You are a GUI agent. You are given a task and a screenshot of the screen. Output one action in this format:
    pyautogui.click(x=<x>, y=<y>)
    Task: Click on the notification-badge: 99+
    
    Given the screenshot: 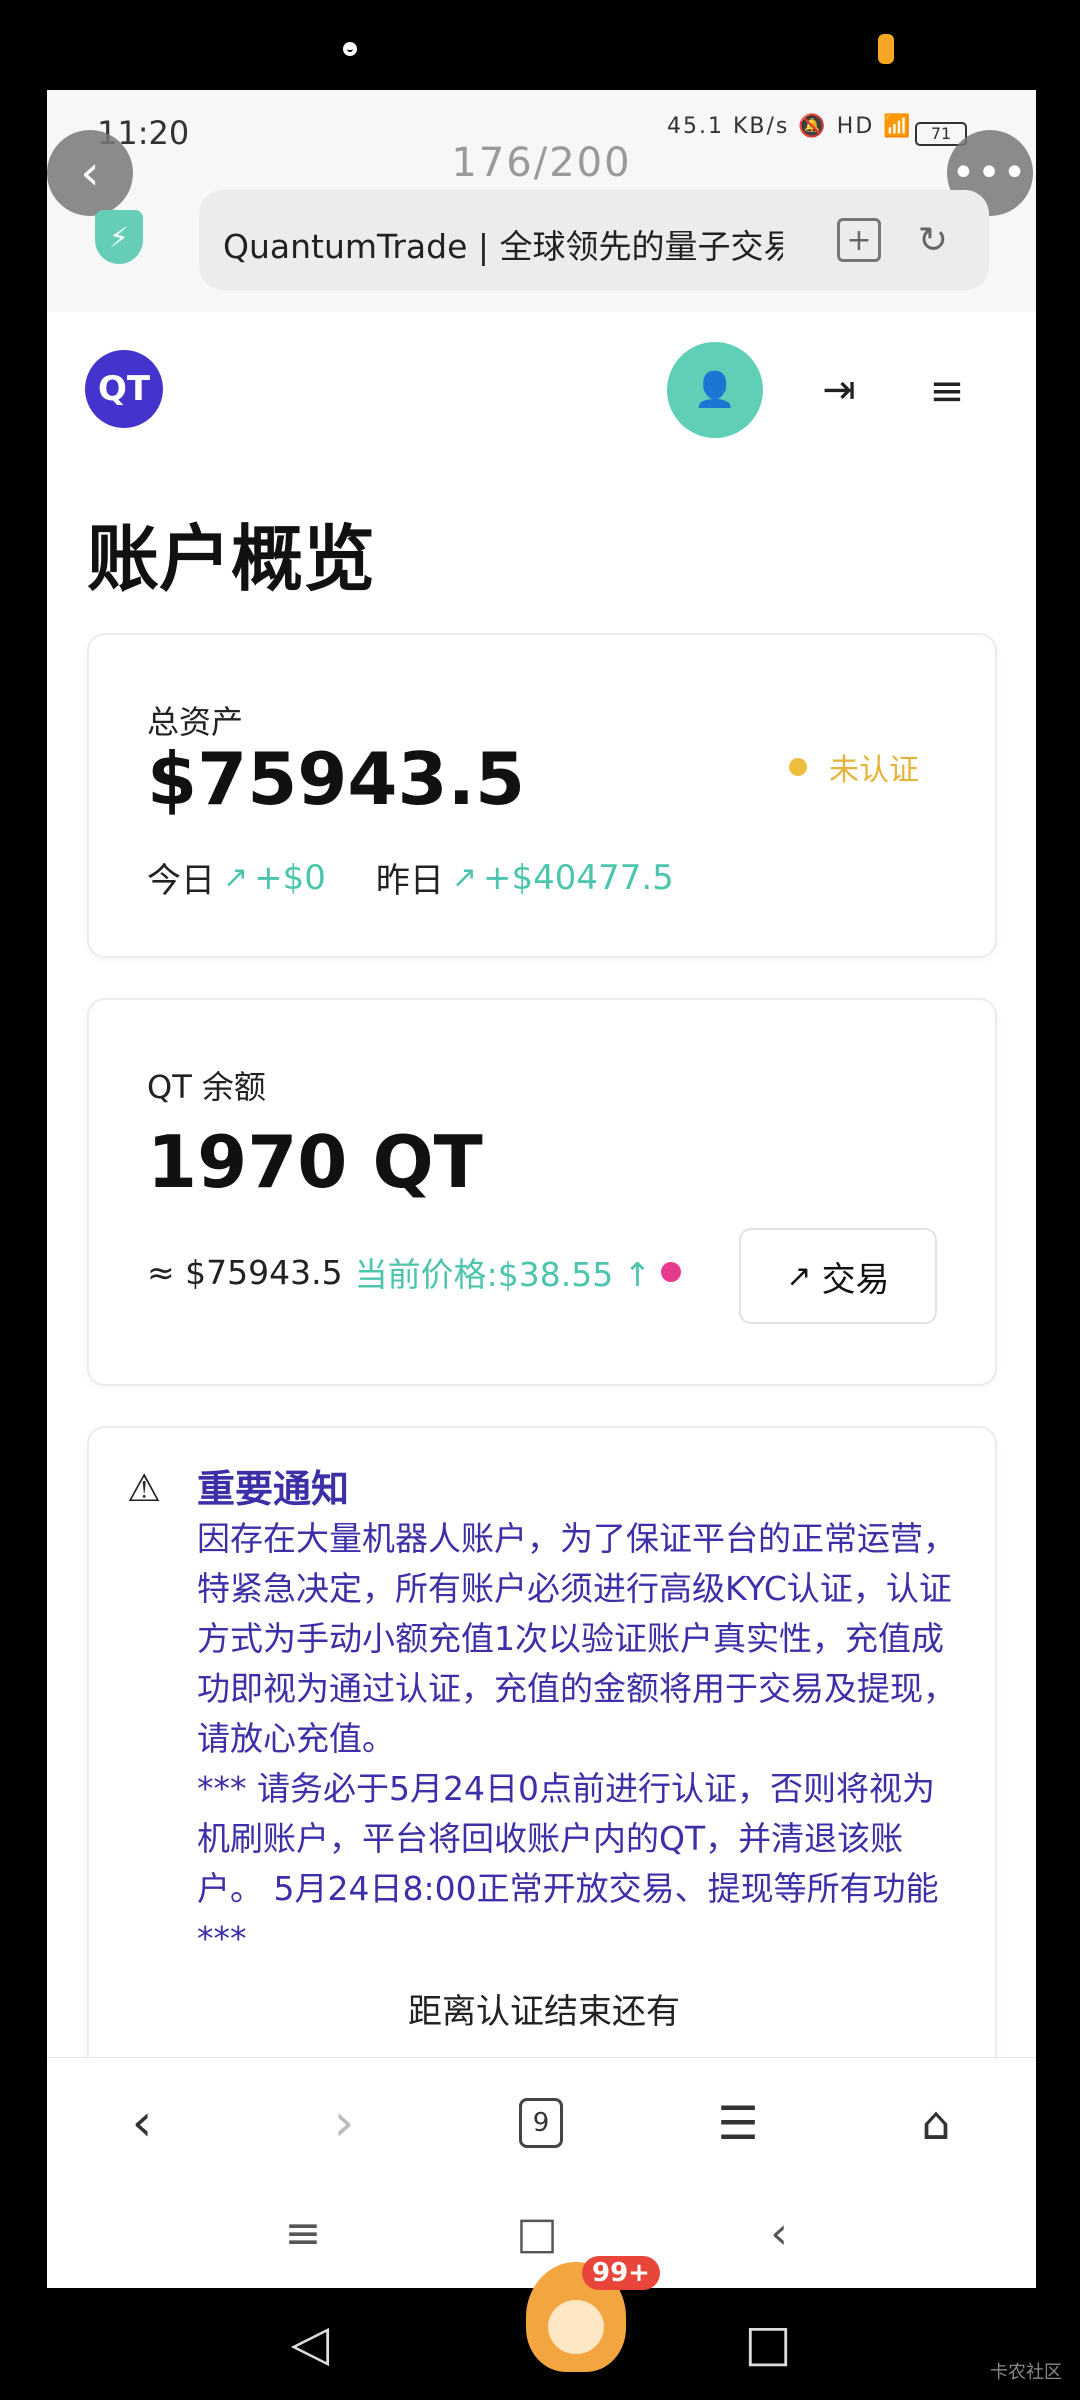 What is the action you would take?
    pyautogui.click(x=621, y=2273)
    